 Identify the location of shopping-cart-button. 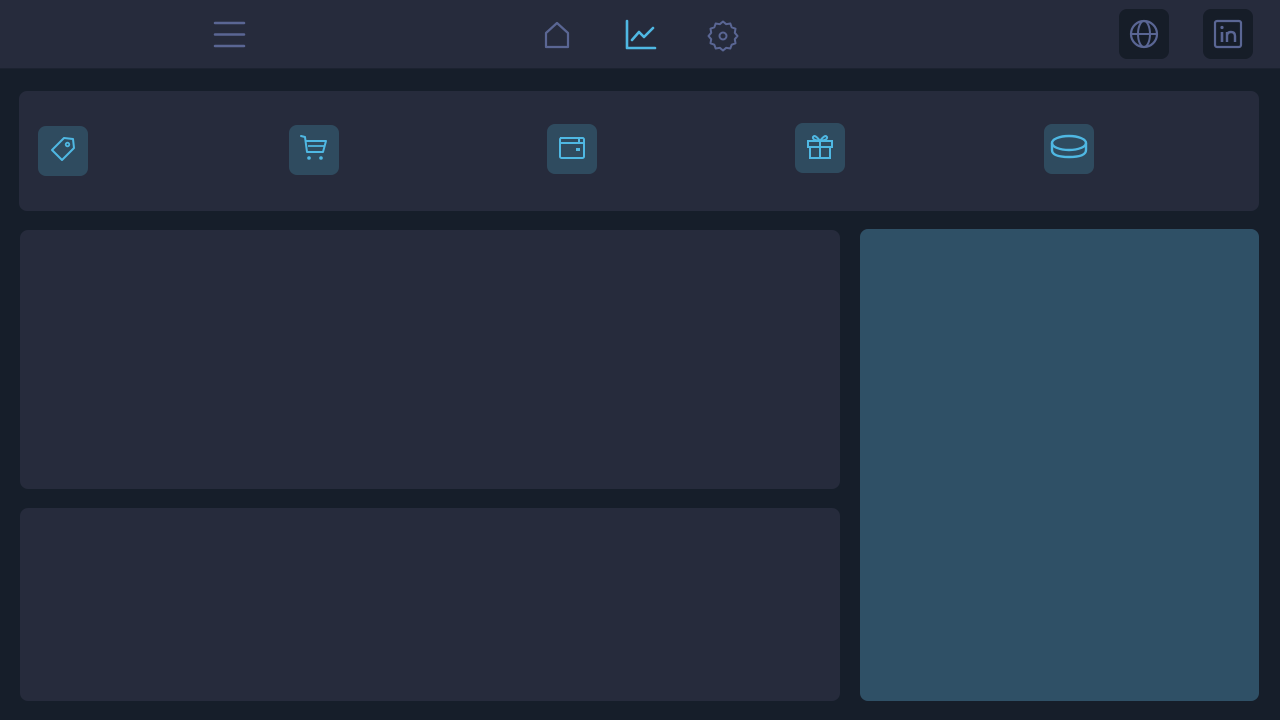
(314, 150).